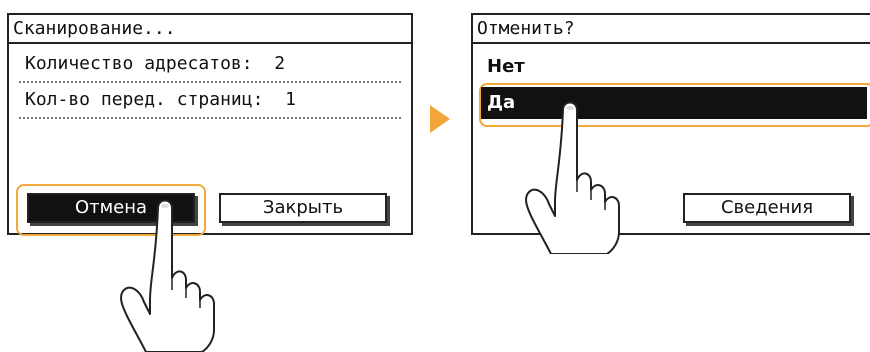  Describe the element at coordinates (210, 65) in the screenshot. I see `destinations-count-row: Количество адресатов: 2` at that location.